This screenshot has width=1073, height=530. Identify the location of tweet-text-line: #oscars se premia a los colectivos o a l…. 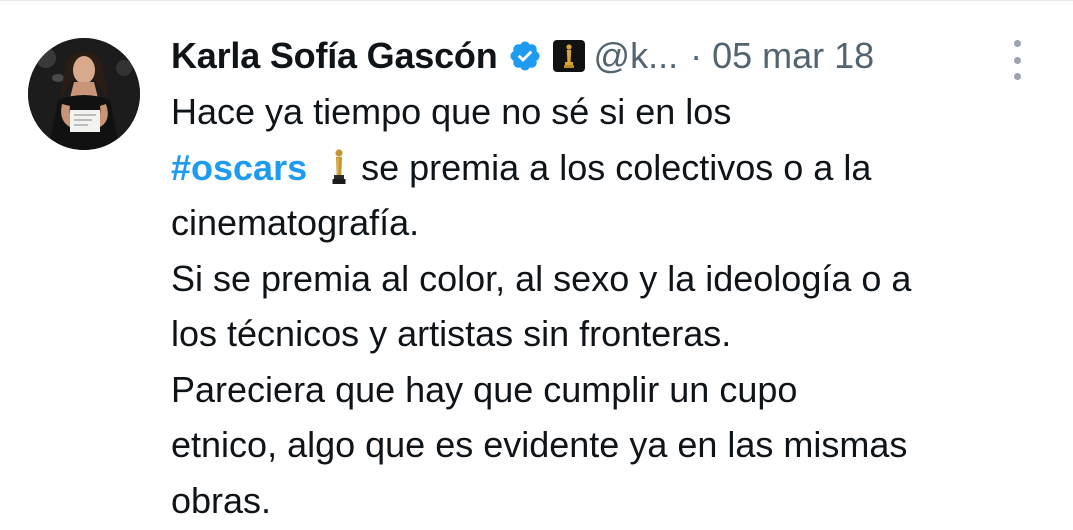
(611, 168).